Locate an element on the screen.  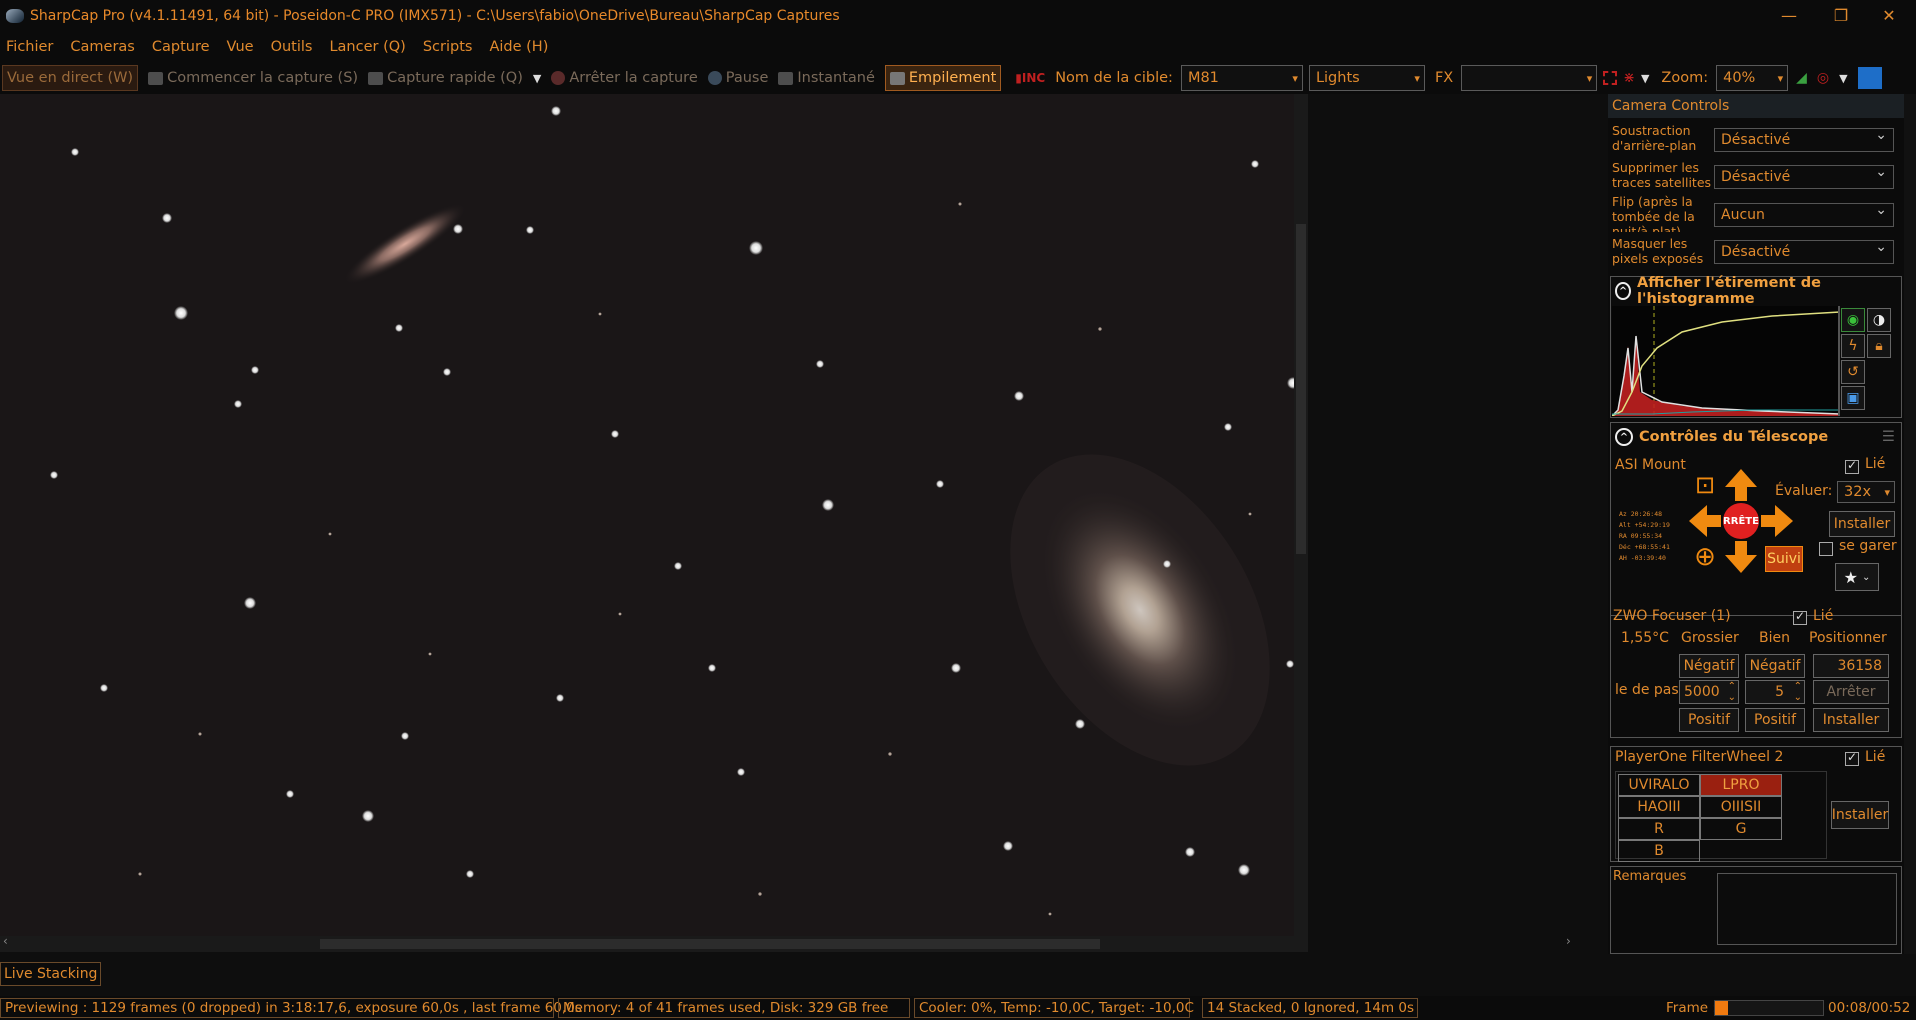
histogram-header: ^ Afficher l'étirement de l'histogramme is located at coordinates (1756, 291).